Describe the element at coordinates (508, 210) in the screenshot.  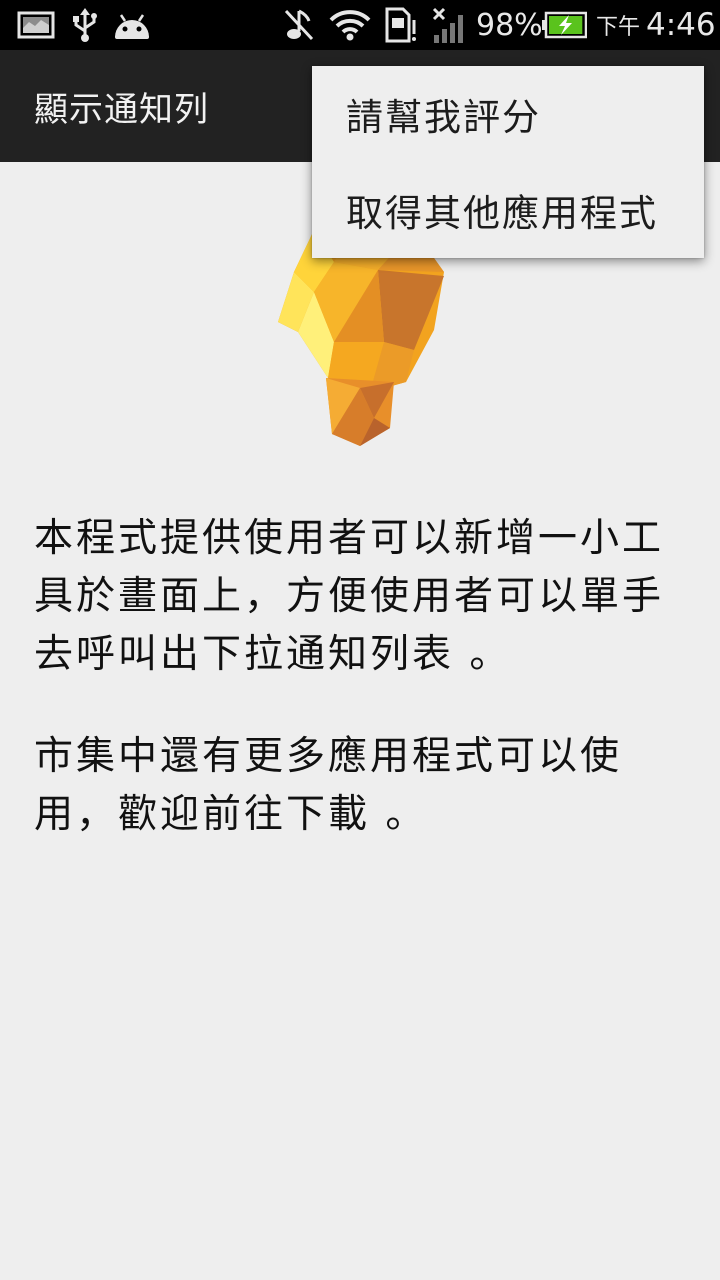
I see `menu-item-more-apps: 取得其他應用程式` at that location.